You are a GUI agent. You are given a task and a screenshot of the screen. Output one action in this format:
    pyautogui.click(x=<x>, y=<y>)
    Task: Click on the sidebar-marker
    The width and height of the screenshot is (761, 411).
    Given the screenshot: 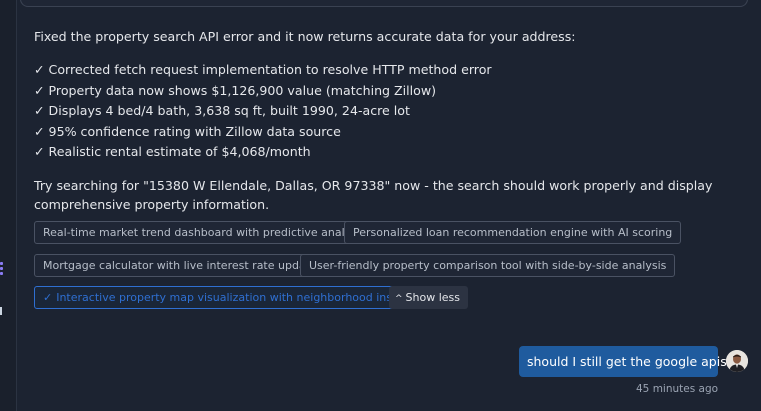 What is the action you would take?
    pyautogui.click(x=1, y=311)
    